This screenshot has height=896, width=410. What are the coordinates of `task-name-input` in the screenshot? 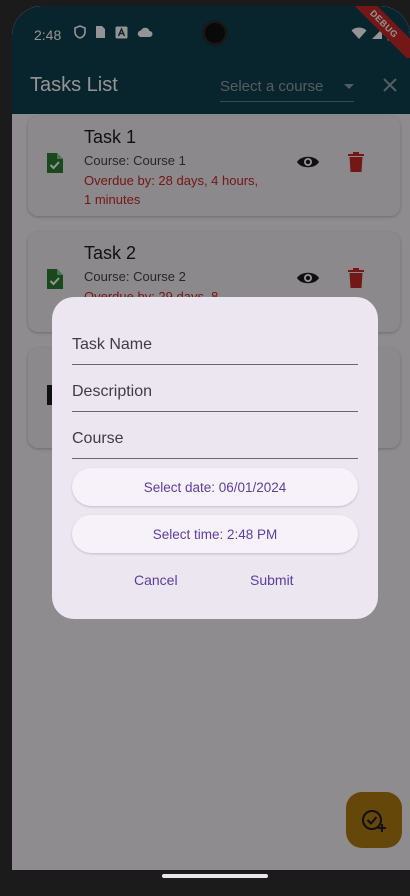 It's located at (215, 344).